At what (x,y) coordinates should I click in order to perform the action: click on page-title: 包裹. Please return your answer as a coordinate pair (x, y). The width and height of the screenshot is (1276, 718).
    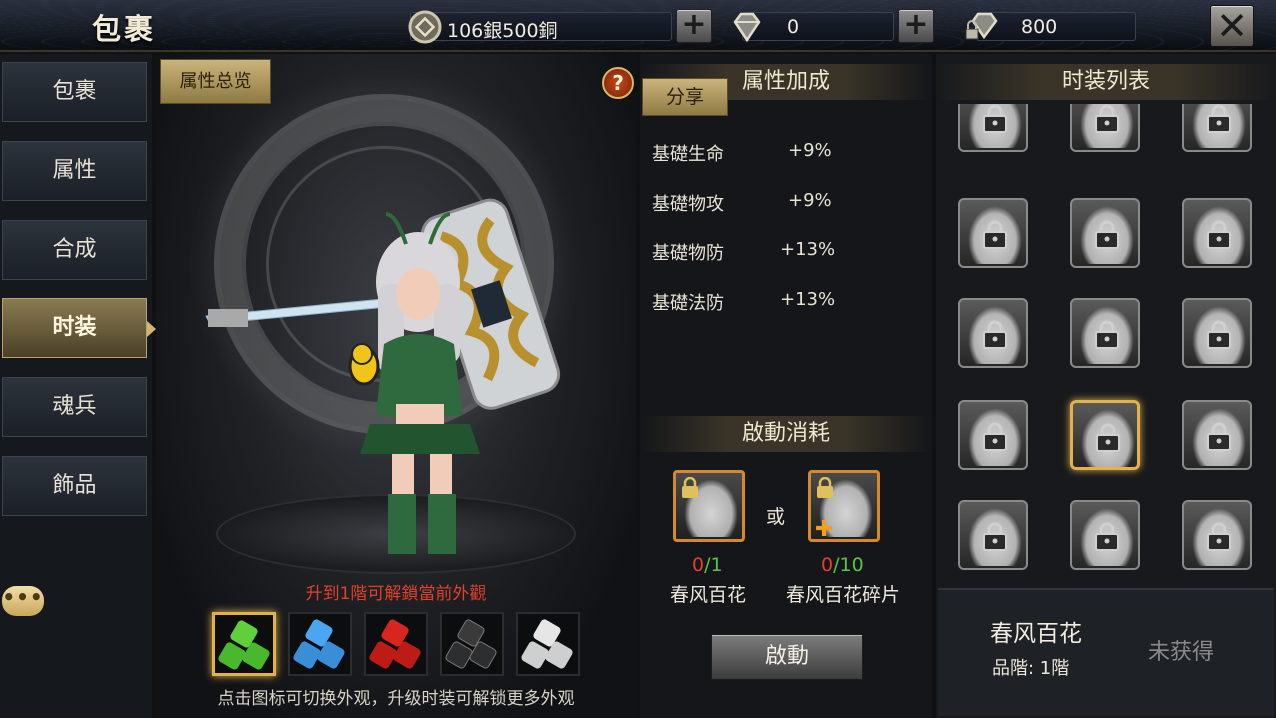
    Looking at the image, I should click on (124, 29).